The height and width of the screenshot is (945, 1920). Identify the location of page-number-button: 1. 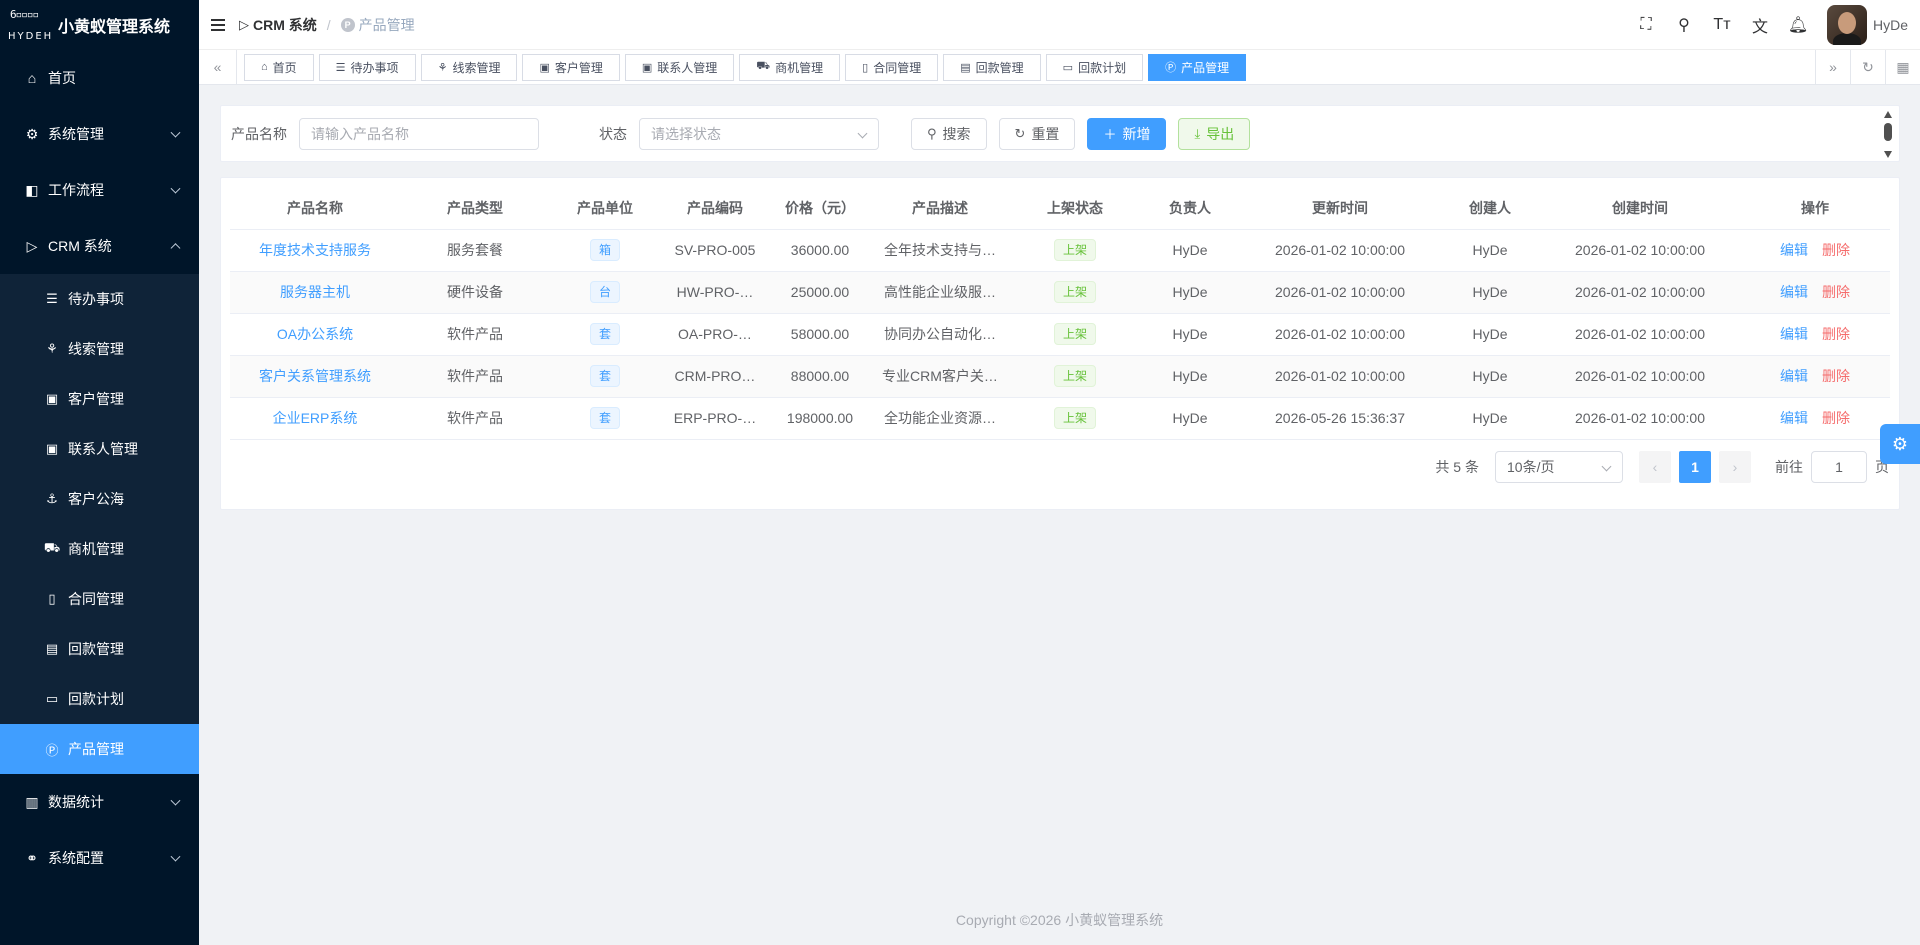
(1695, 467).